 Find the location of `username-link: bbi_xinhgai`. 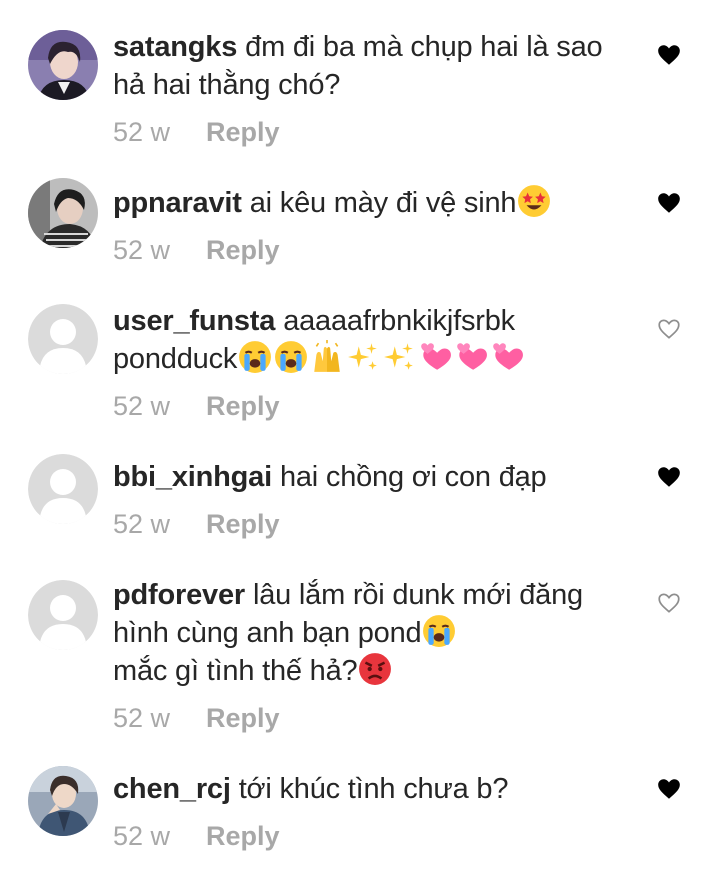

username-link: bbi_xinhgai is located at coordinates (192, 477).